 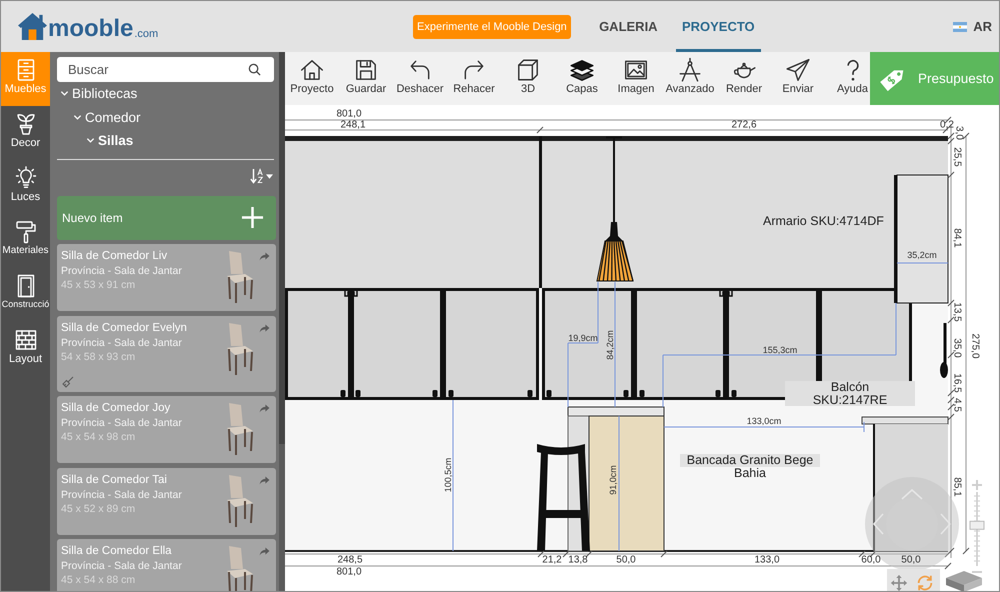 What do you see at coordinates (252, 217) in the screenshot?
I see `plus-icon` at bounding box center [252, 217].